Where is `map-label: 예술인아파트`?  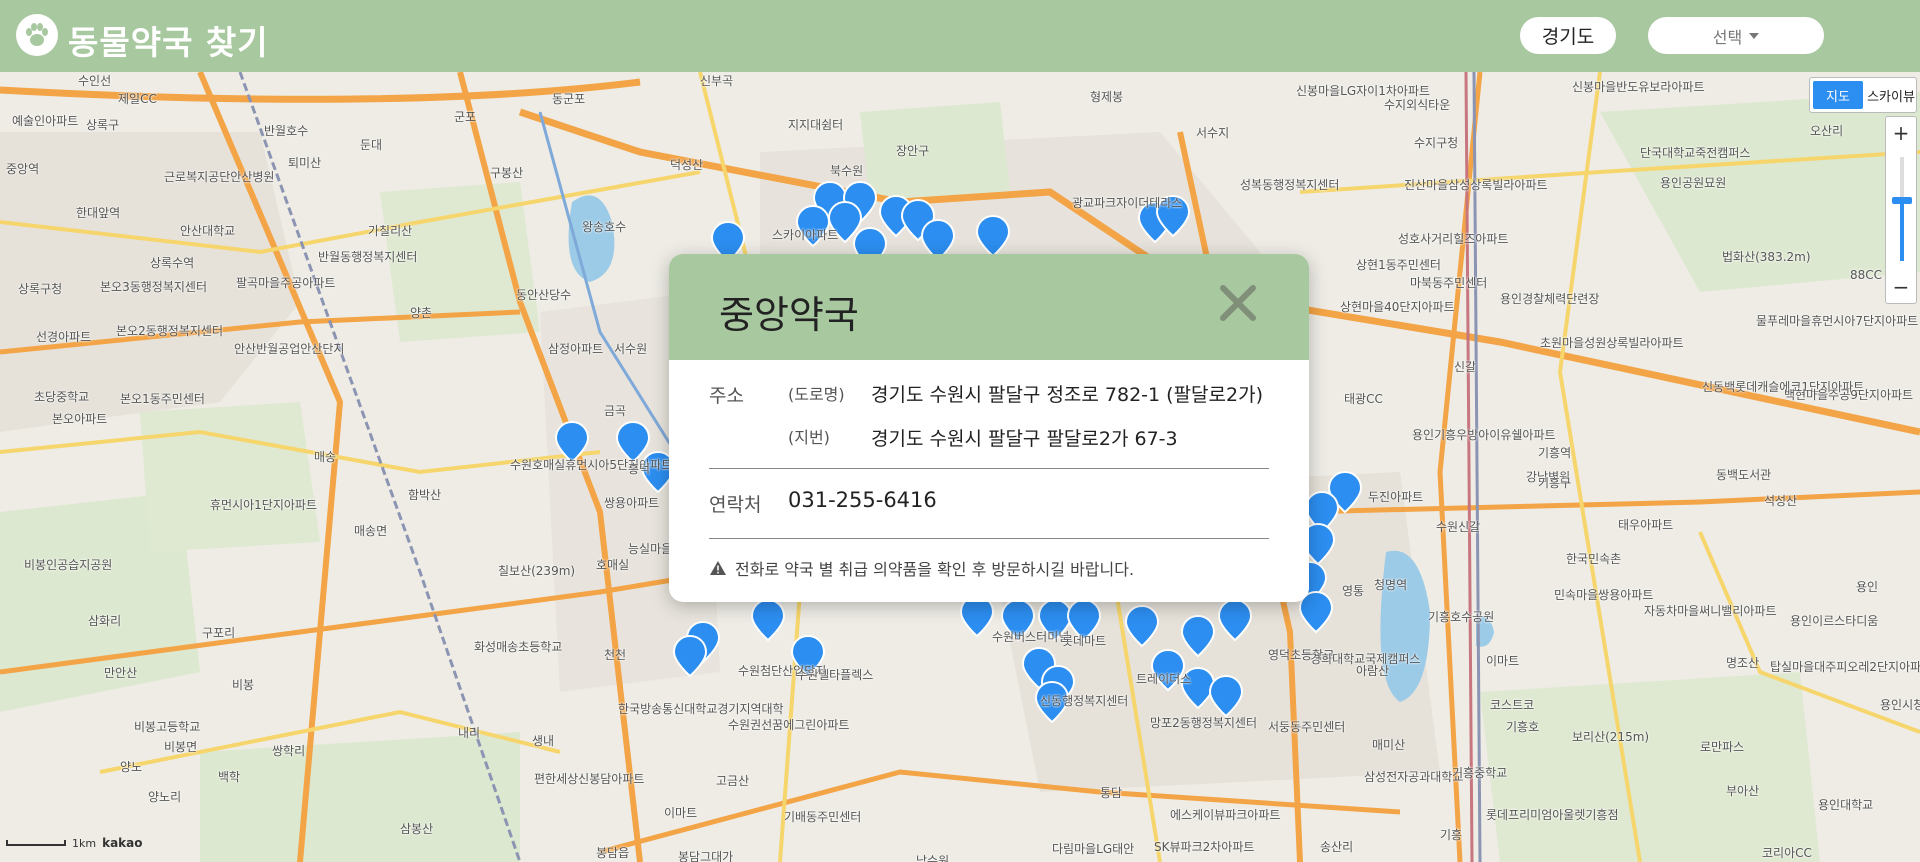 map-label: 예술인아파트 is located at coordinates (45, 121).